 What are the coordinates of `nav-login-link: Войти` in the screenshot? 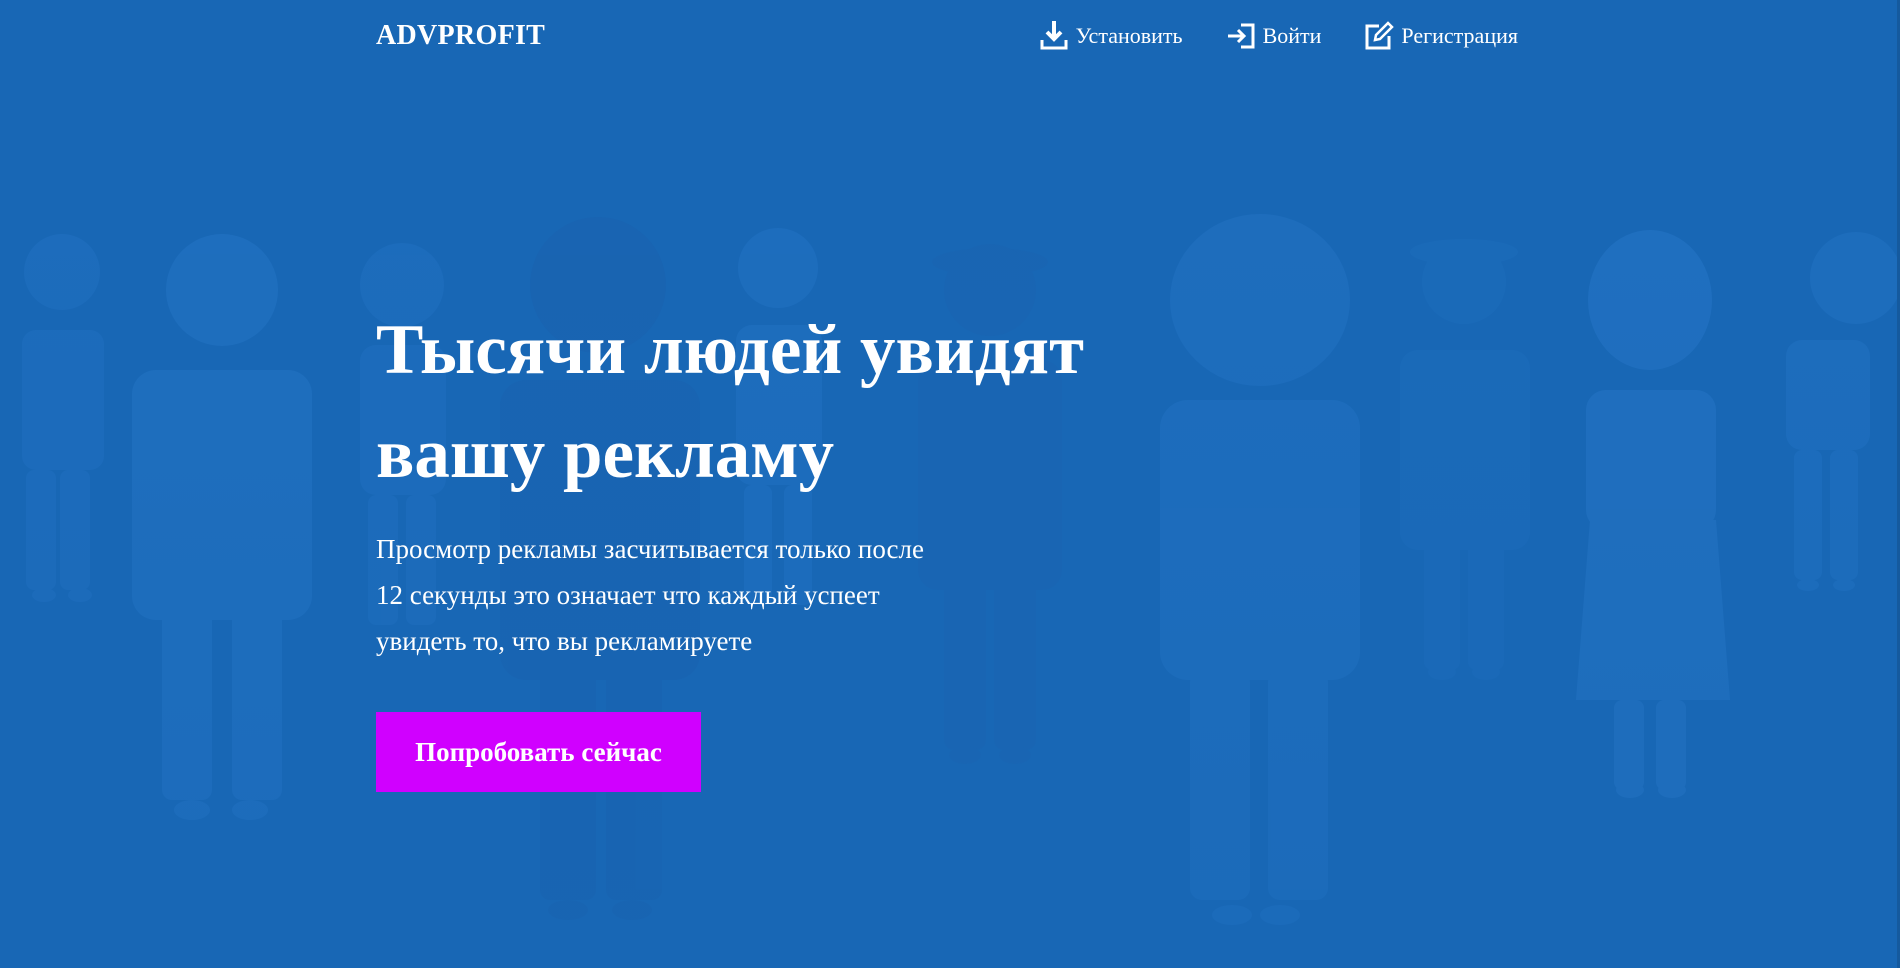 It's located at (1273, 36).